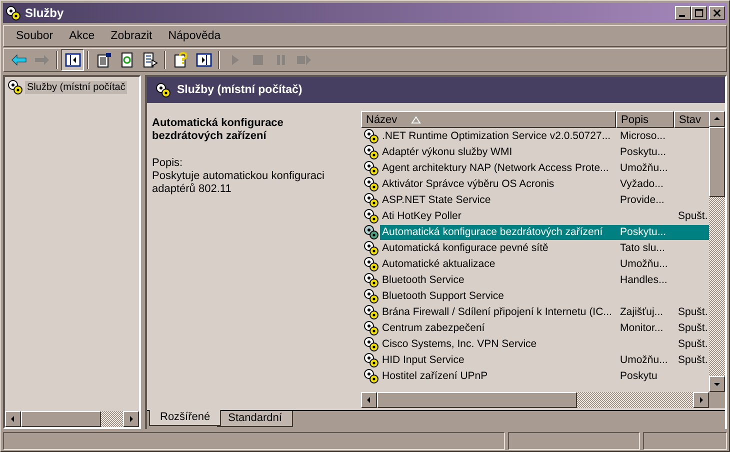 The height and width of the screenshot is (452, 730). I want to click on service-name: Aktivátor Správce výběru OS Acronis, so click(468, 184).